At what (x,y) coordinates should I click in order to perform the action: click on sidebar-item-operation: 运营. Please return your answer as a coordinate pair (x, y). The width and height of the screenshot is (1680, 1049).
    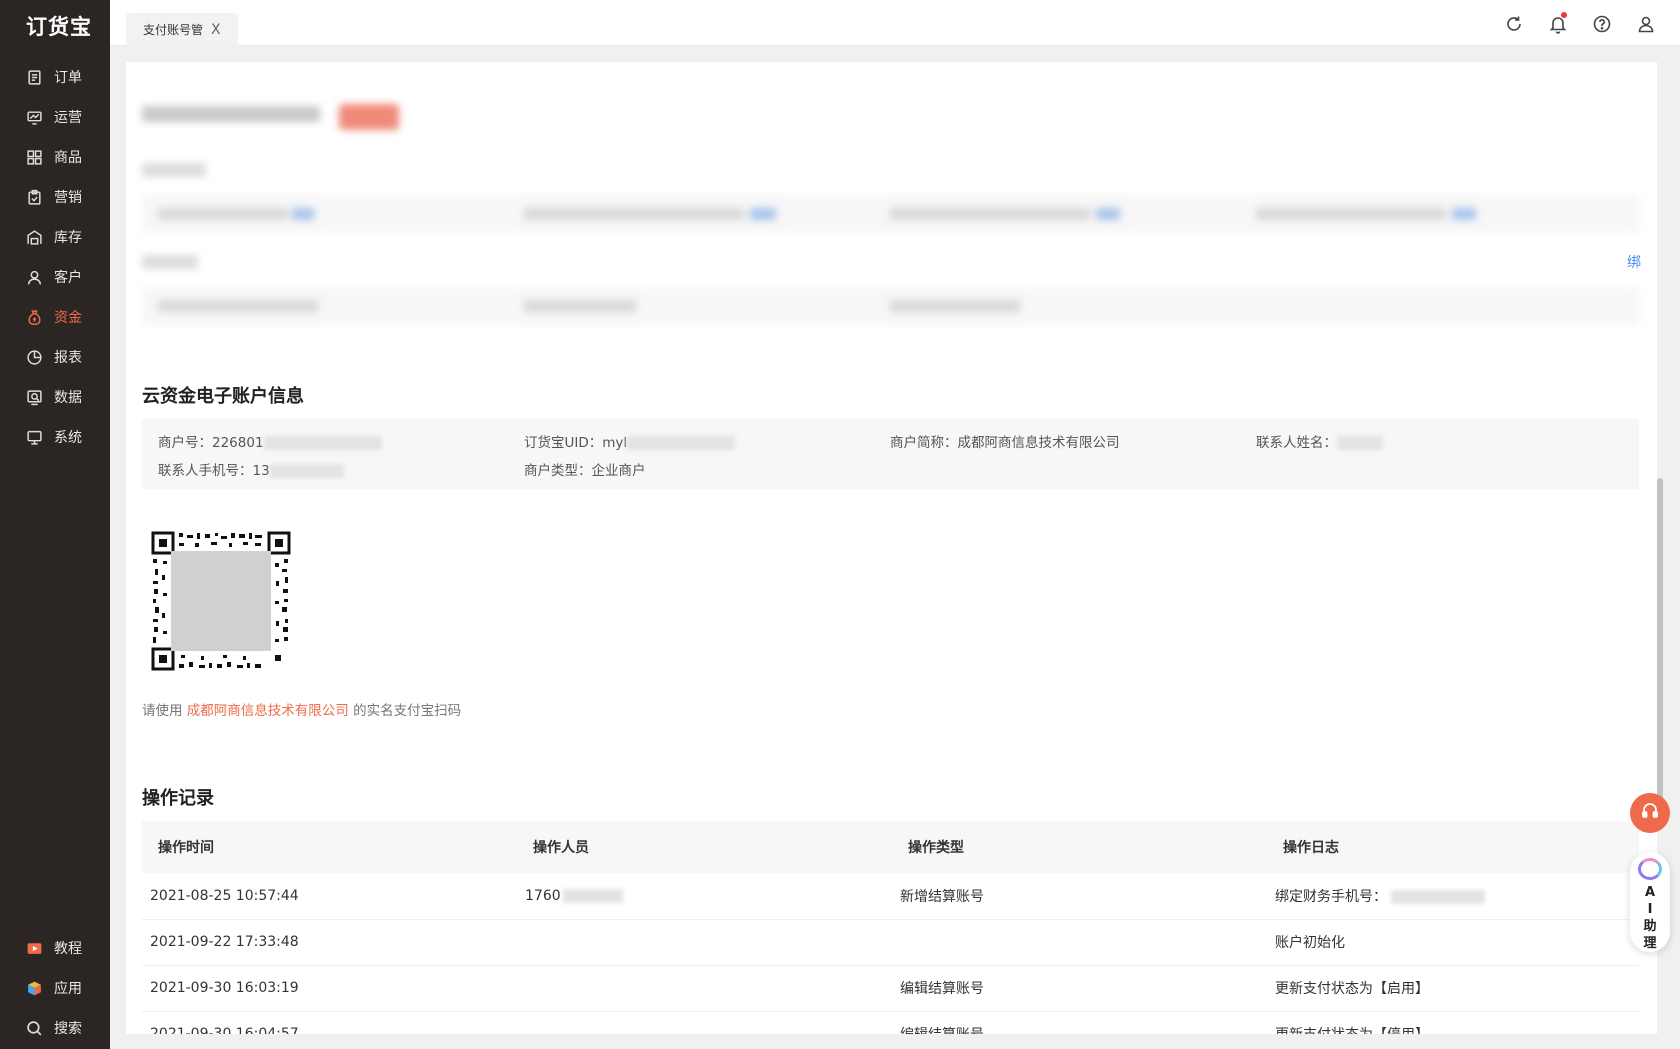
    Looking at the image, I should click on (55, 117).